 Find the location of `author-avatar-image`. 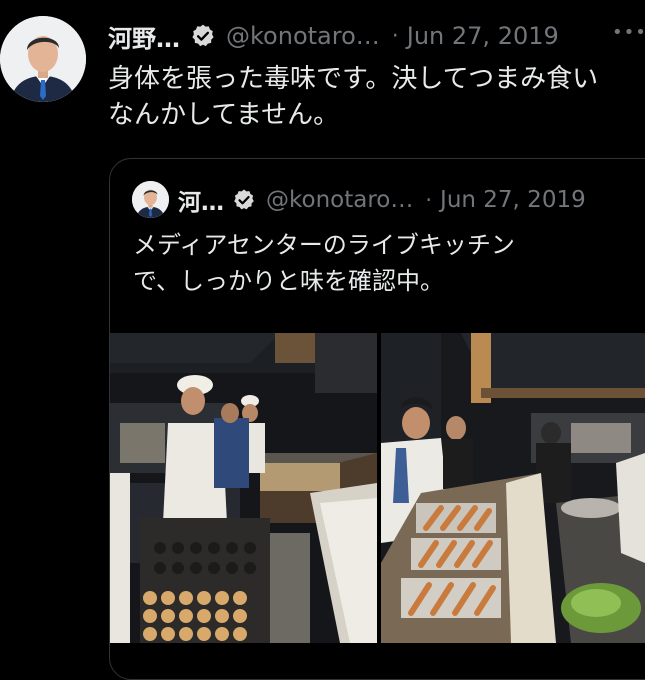

author-avatar-image is located at coordinates (43, 59).